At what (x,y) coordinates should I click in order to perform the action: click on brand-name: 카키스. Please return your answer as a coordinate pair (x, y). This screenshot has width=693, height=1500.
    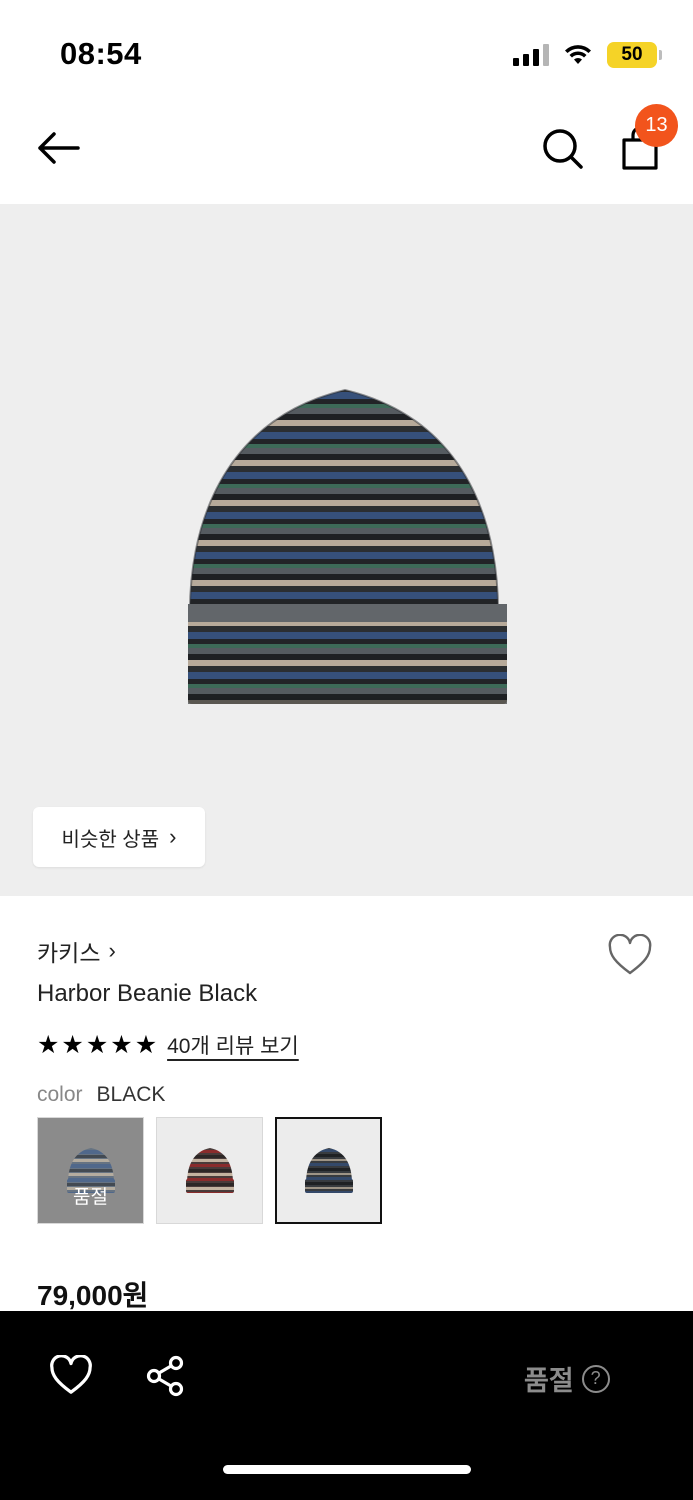
    Looking at the image, I should click on (69, 953).